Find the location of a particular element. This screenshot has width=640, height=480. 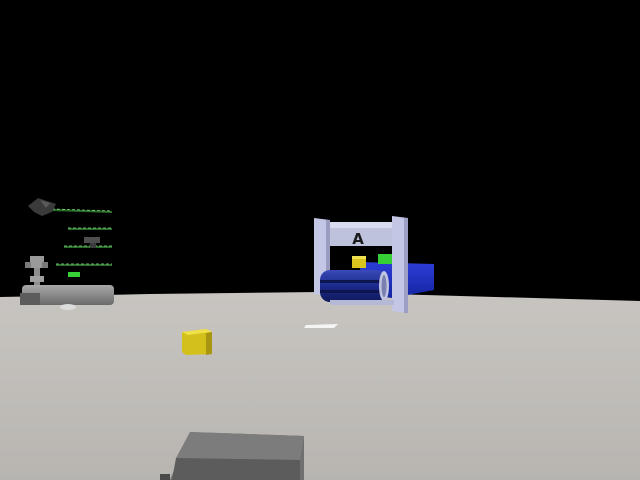

robot-camera is located at coordinates (92, 240).